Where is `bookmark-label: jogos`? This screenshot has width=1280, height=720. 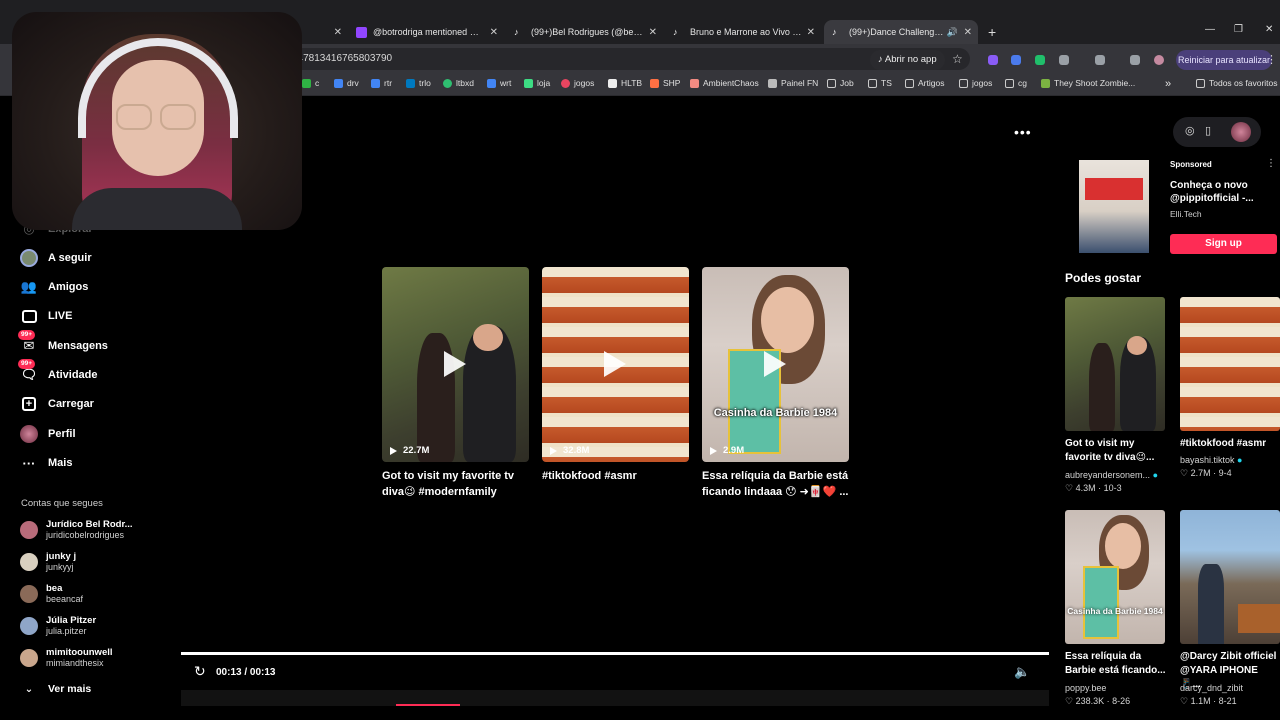
bookmark-label: jogos is located at coordinates (982, 83).